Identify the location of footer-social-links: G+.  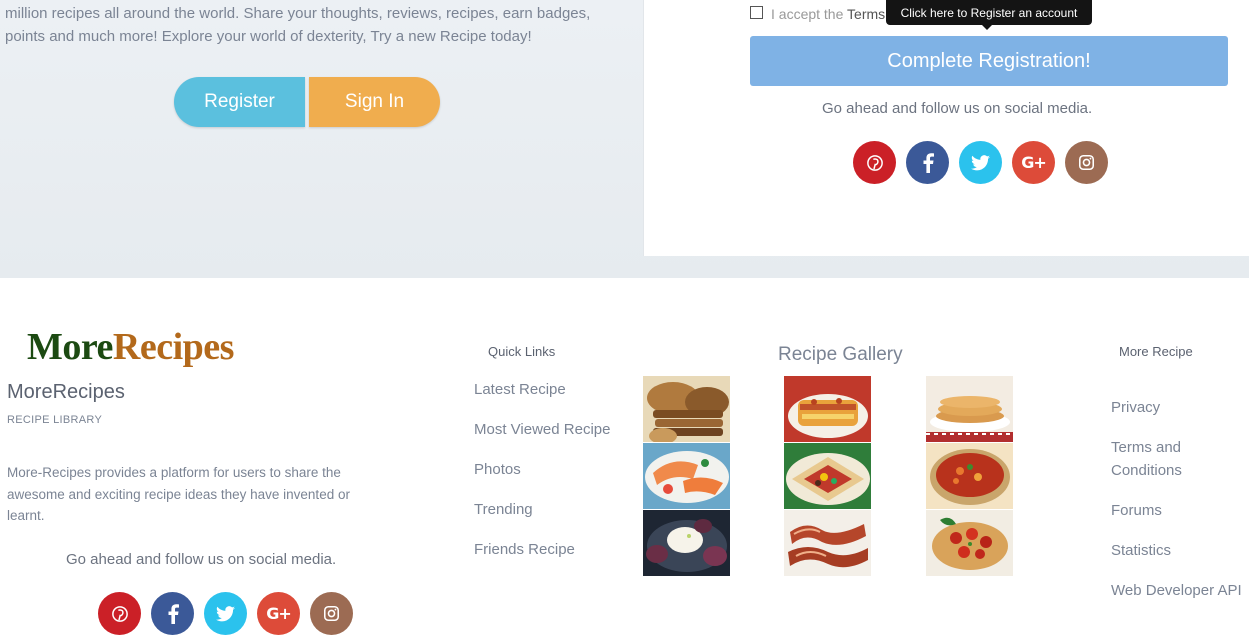
(225, 613).